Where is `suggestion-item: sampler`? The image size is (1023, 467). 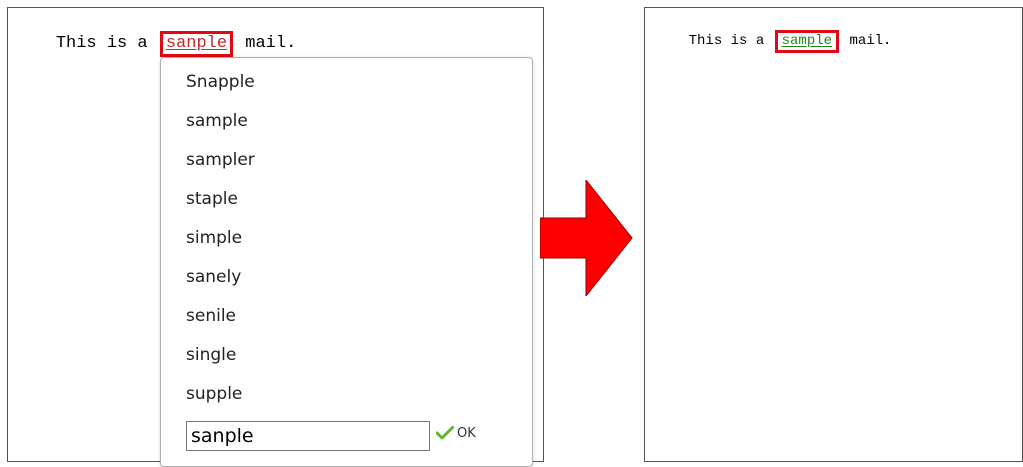
suggestion-item: sampler is located at coordinates (220, 164).